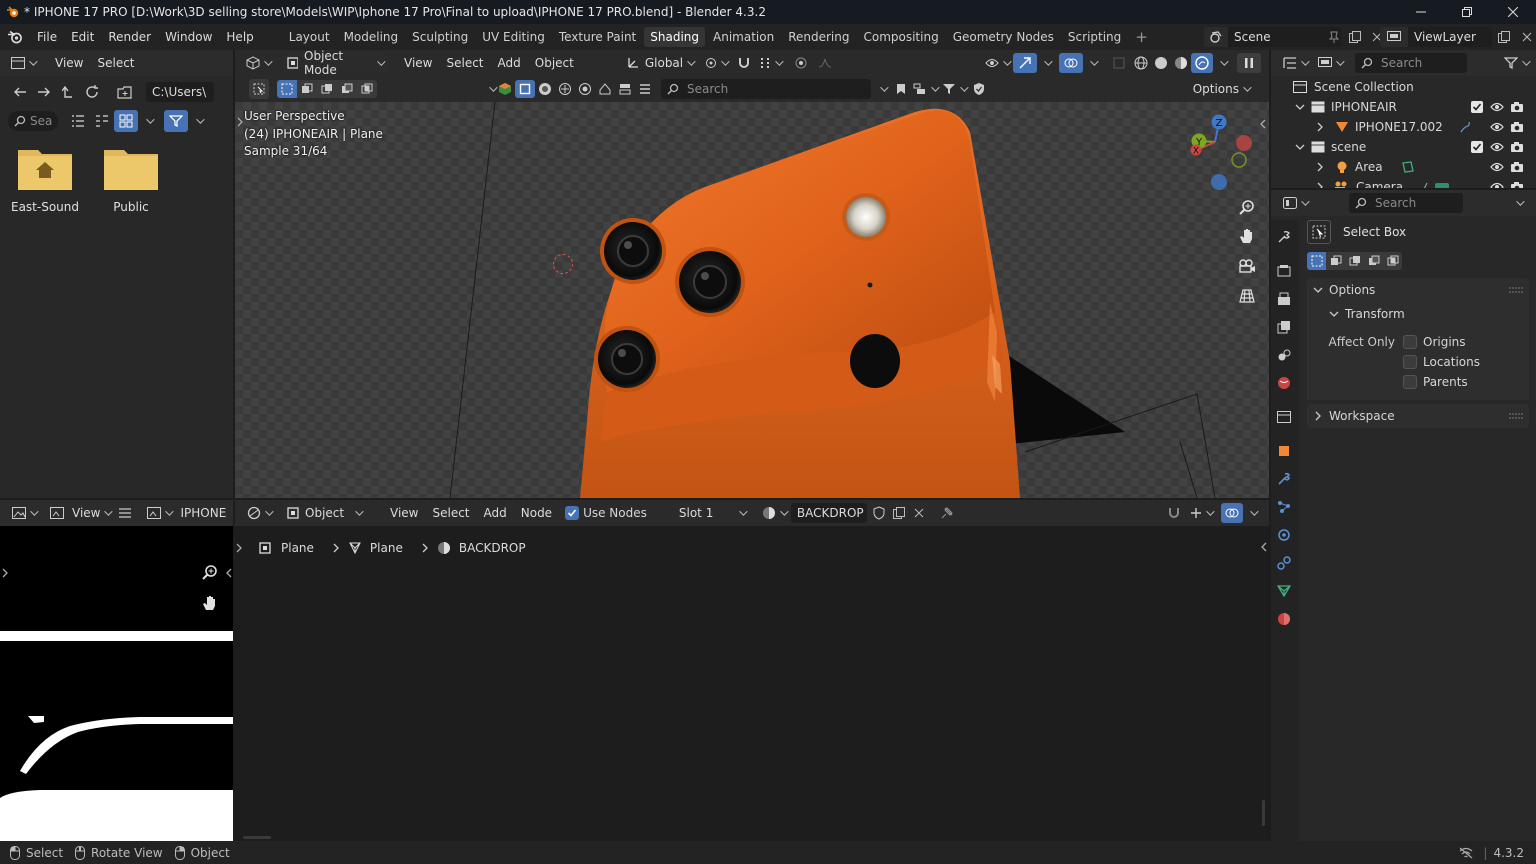 The height and width of the screenshot is (864, 1536). I want to click on menu-render: Render, so click(129, 37).